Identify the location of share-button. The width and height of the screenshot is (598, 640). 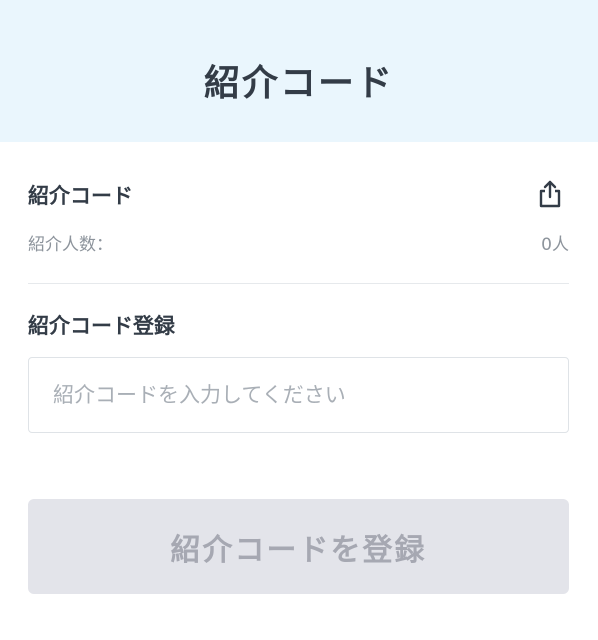
(550, 194).